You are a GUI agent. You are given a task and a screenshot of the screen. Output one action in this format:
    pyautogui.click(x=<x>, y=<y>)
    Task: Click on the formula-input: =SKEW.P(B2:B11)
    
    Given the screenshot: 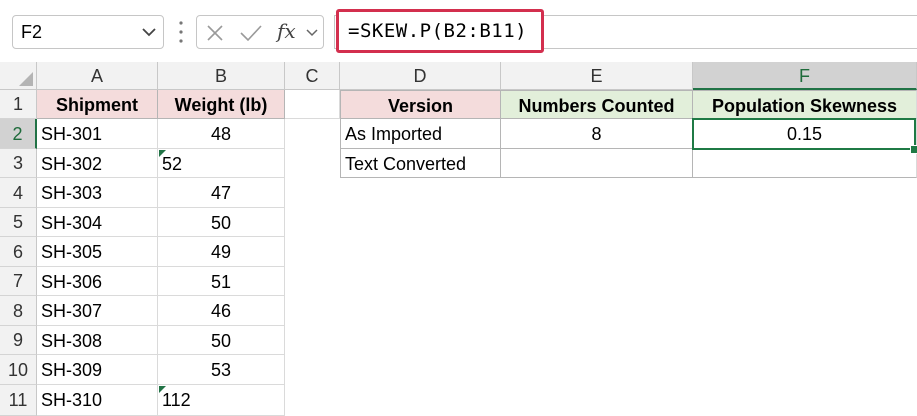 What is the action you would take?
    pyautogui.click(x=440, y=31)
    